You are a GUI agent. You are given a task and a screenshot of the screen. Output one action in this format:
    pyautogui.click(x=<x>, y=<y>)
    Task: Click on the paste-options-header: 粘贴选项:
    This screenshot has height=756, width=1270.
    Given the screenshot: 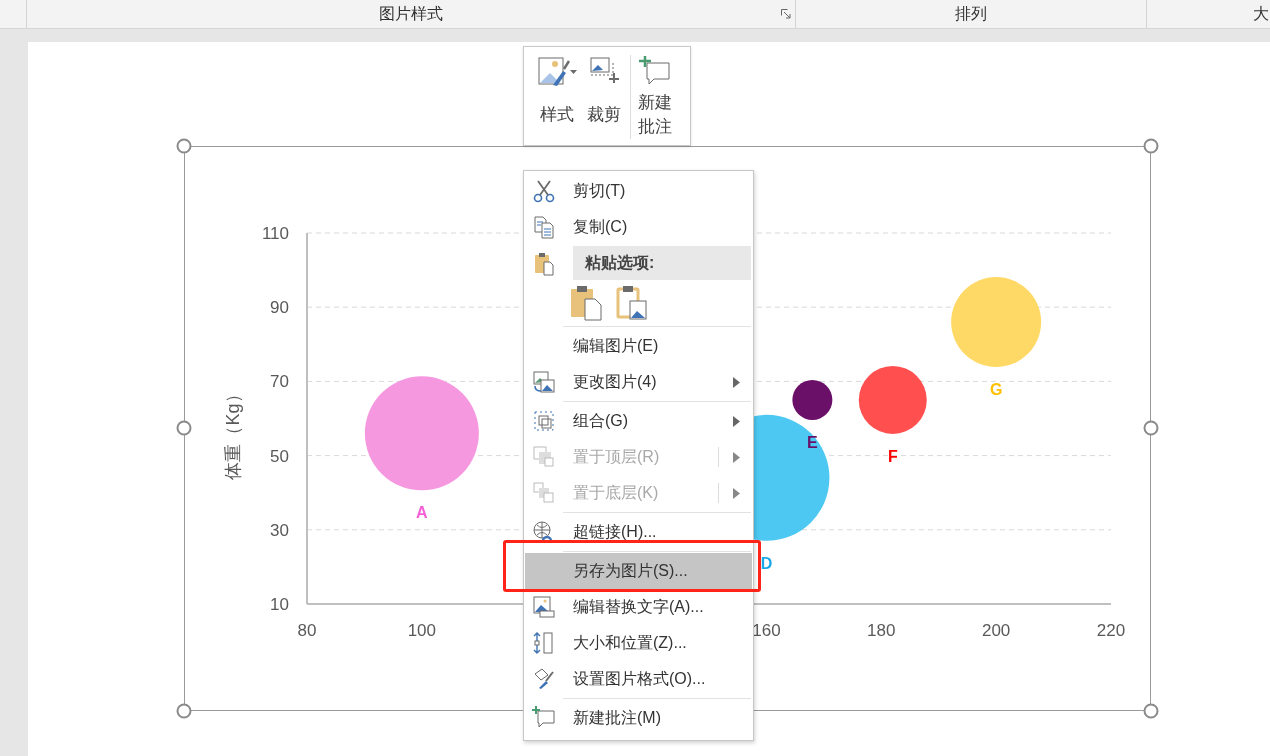 What is the action you would take?
    pyautogui.click(x=662, y=263)
    